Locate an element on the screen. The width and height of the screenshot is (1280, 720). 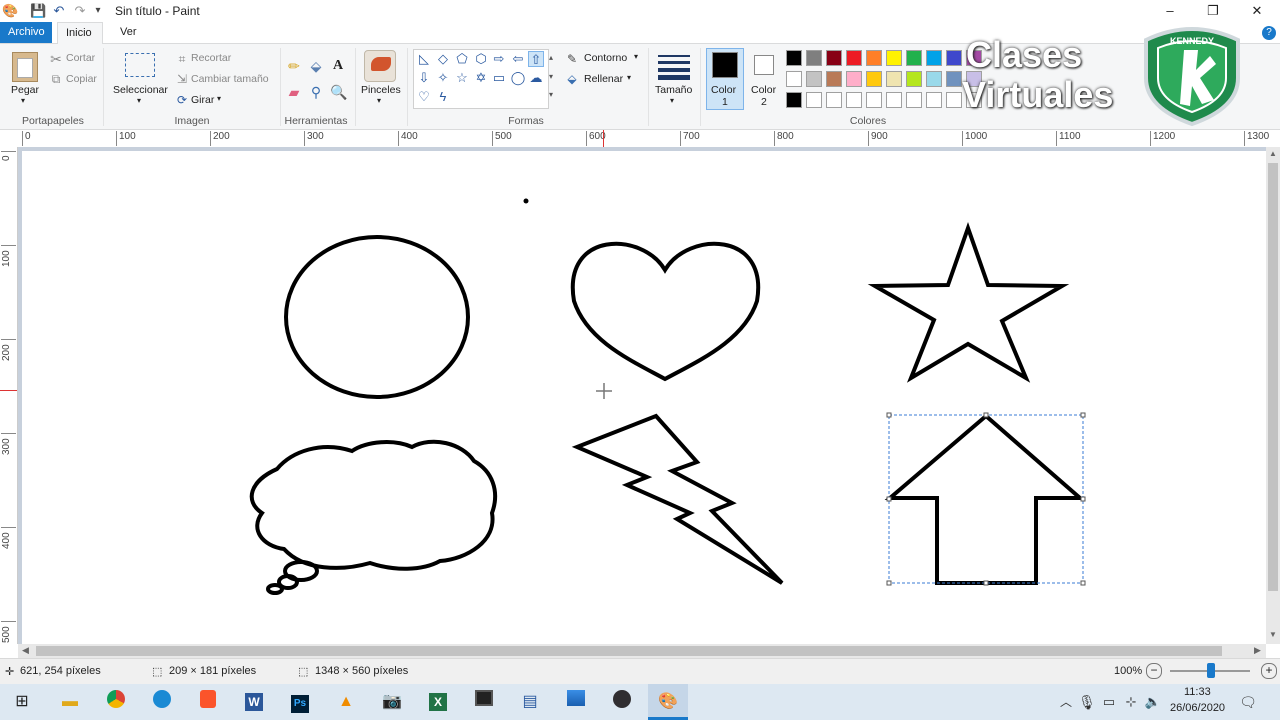
notifications-icon: 🗨 is located at coordinates (1248, 702).